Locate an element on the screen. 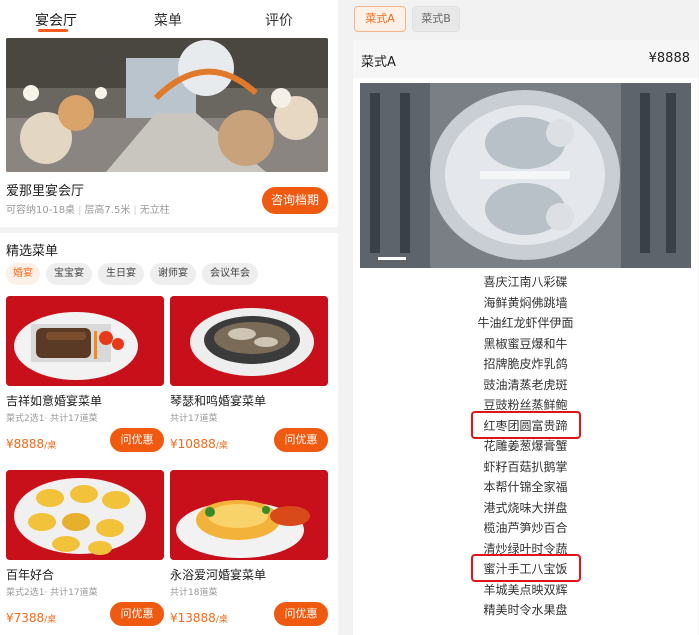 This screenshot has width=699, height=635. dish-item: 海鲜黄焖佛跳墙 is located at coordinates (525, 302).